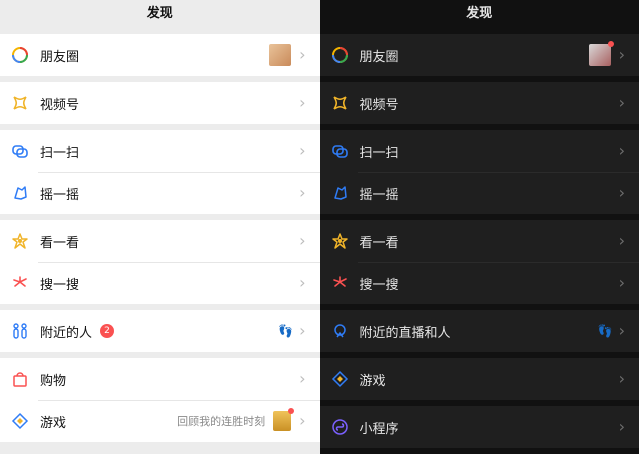 This screenshot has height=454, width=639. What do you see at coordinates (20, 379) in the screenshot?
I see `shopping-bag-icon` at bounding box center [20, 379].